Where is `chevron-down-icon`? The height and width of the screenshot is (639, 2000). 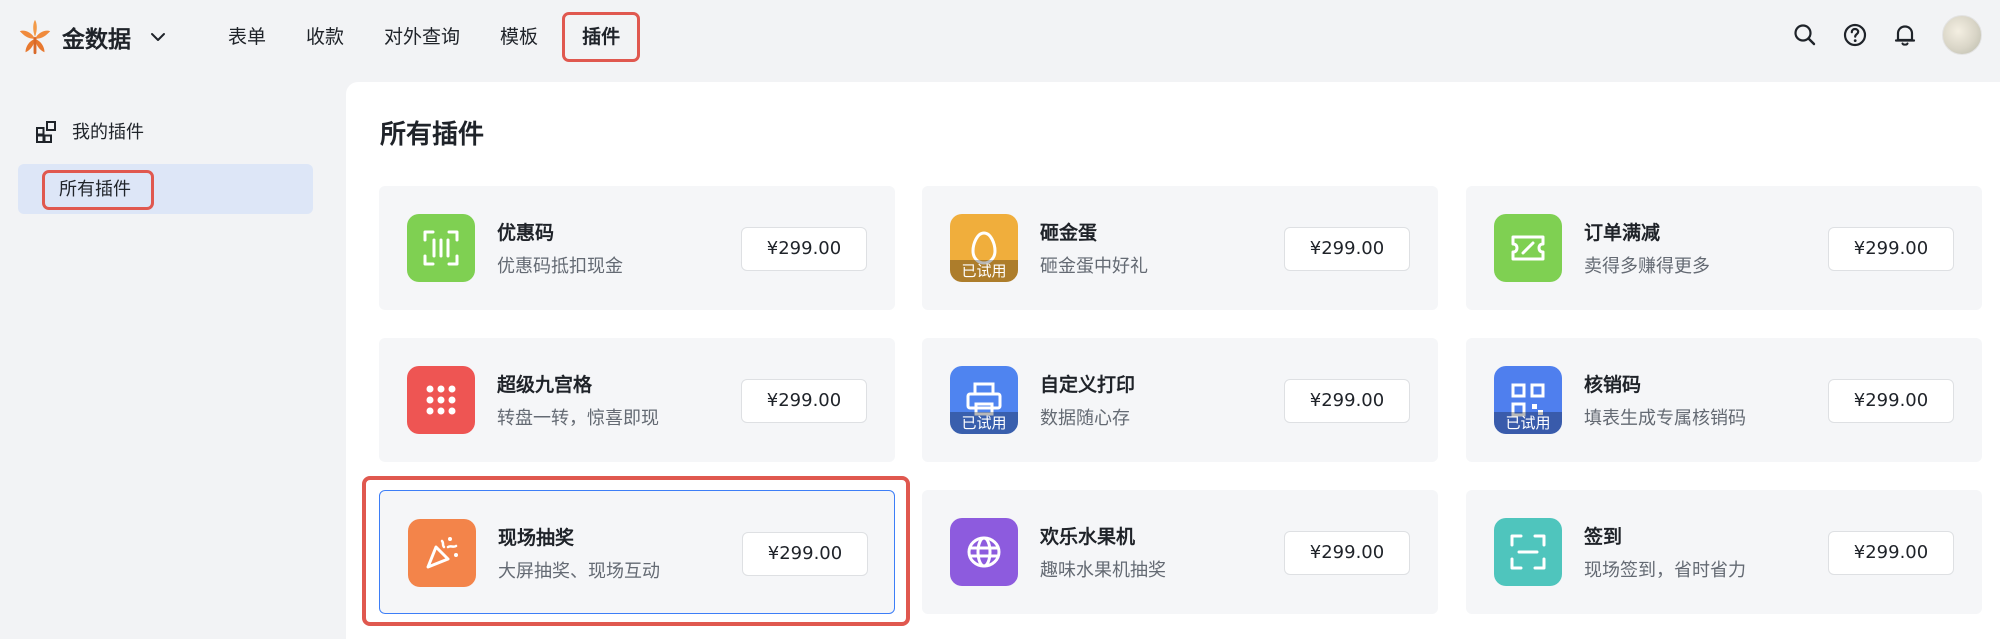
chevron-down-icon is located at coordinates (158, 37).